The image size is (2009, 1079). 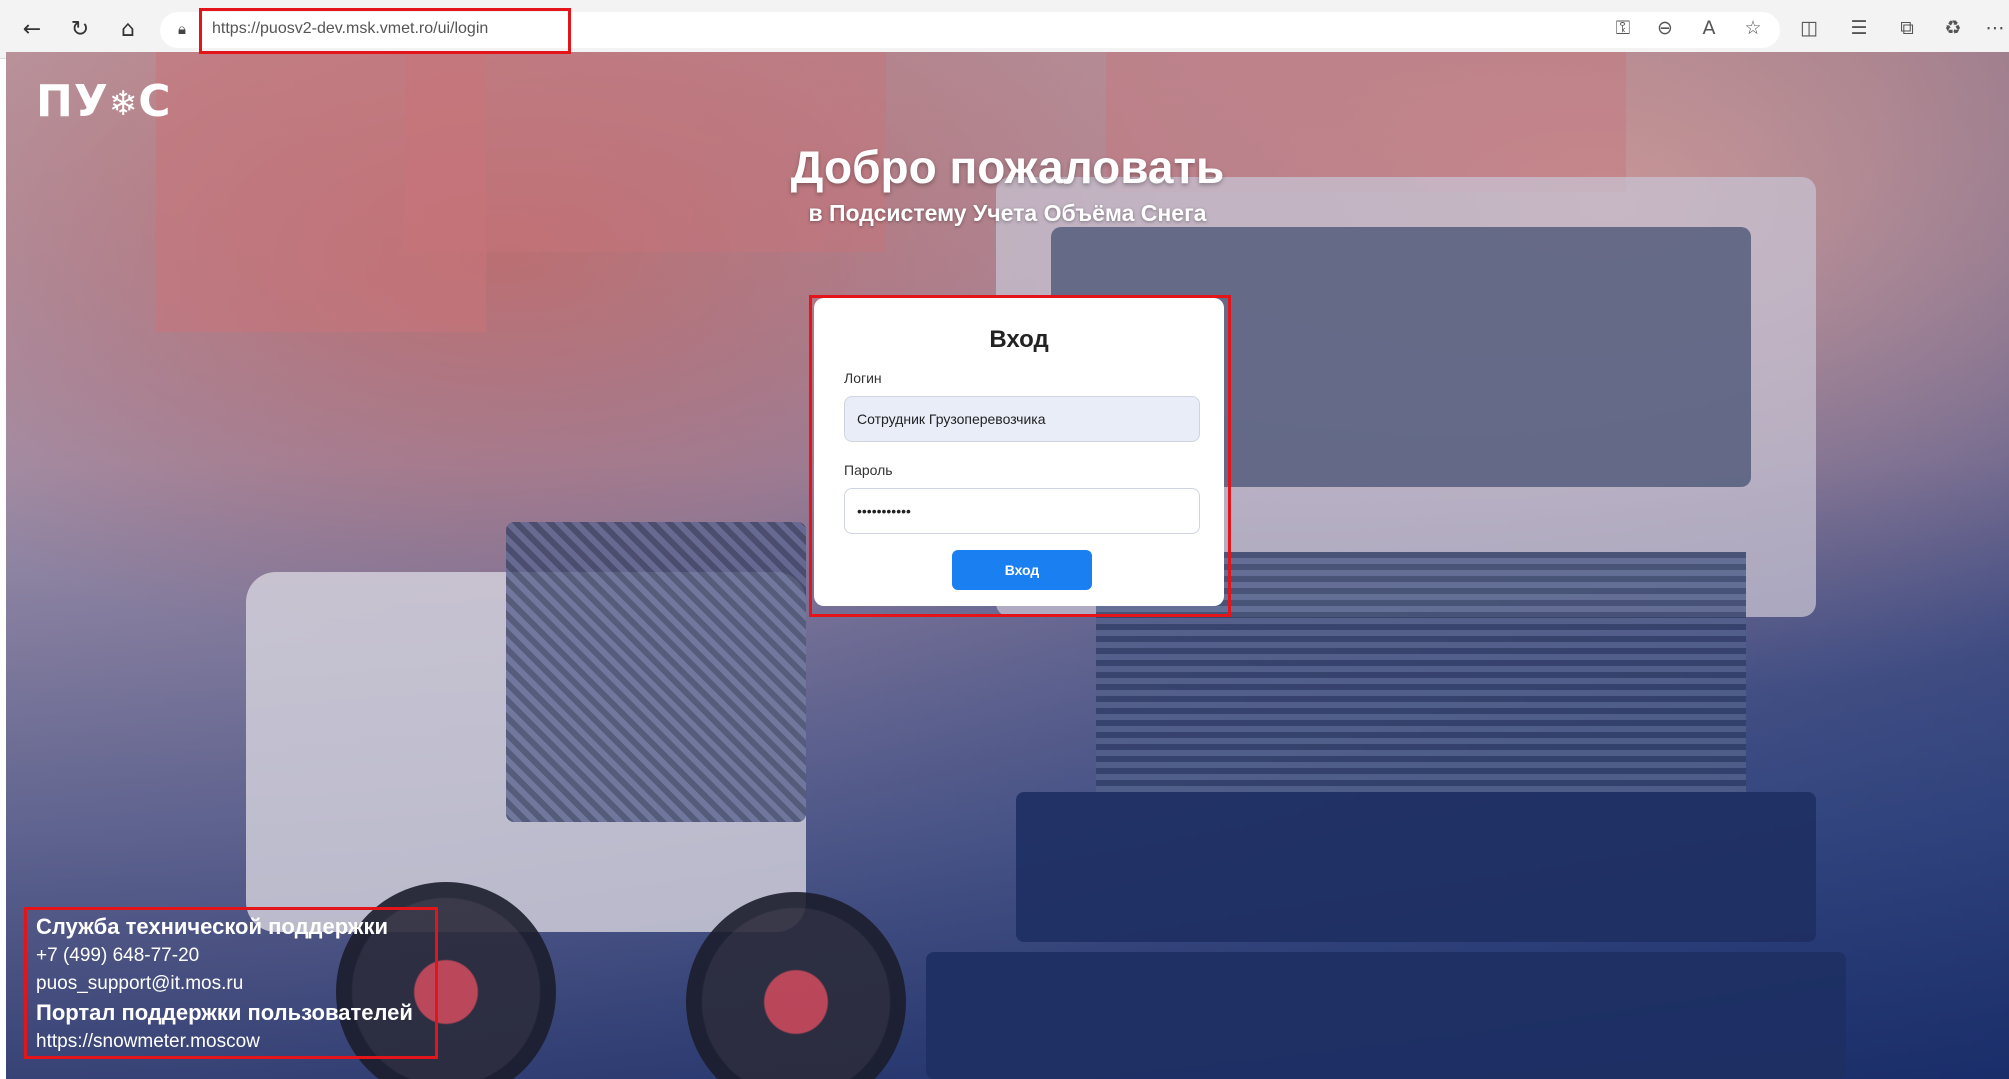 I want to click on background-truck-bumper, so click(x=1416, y=867).